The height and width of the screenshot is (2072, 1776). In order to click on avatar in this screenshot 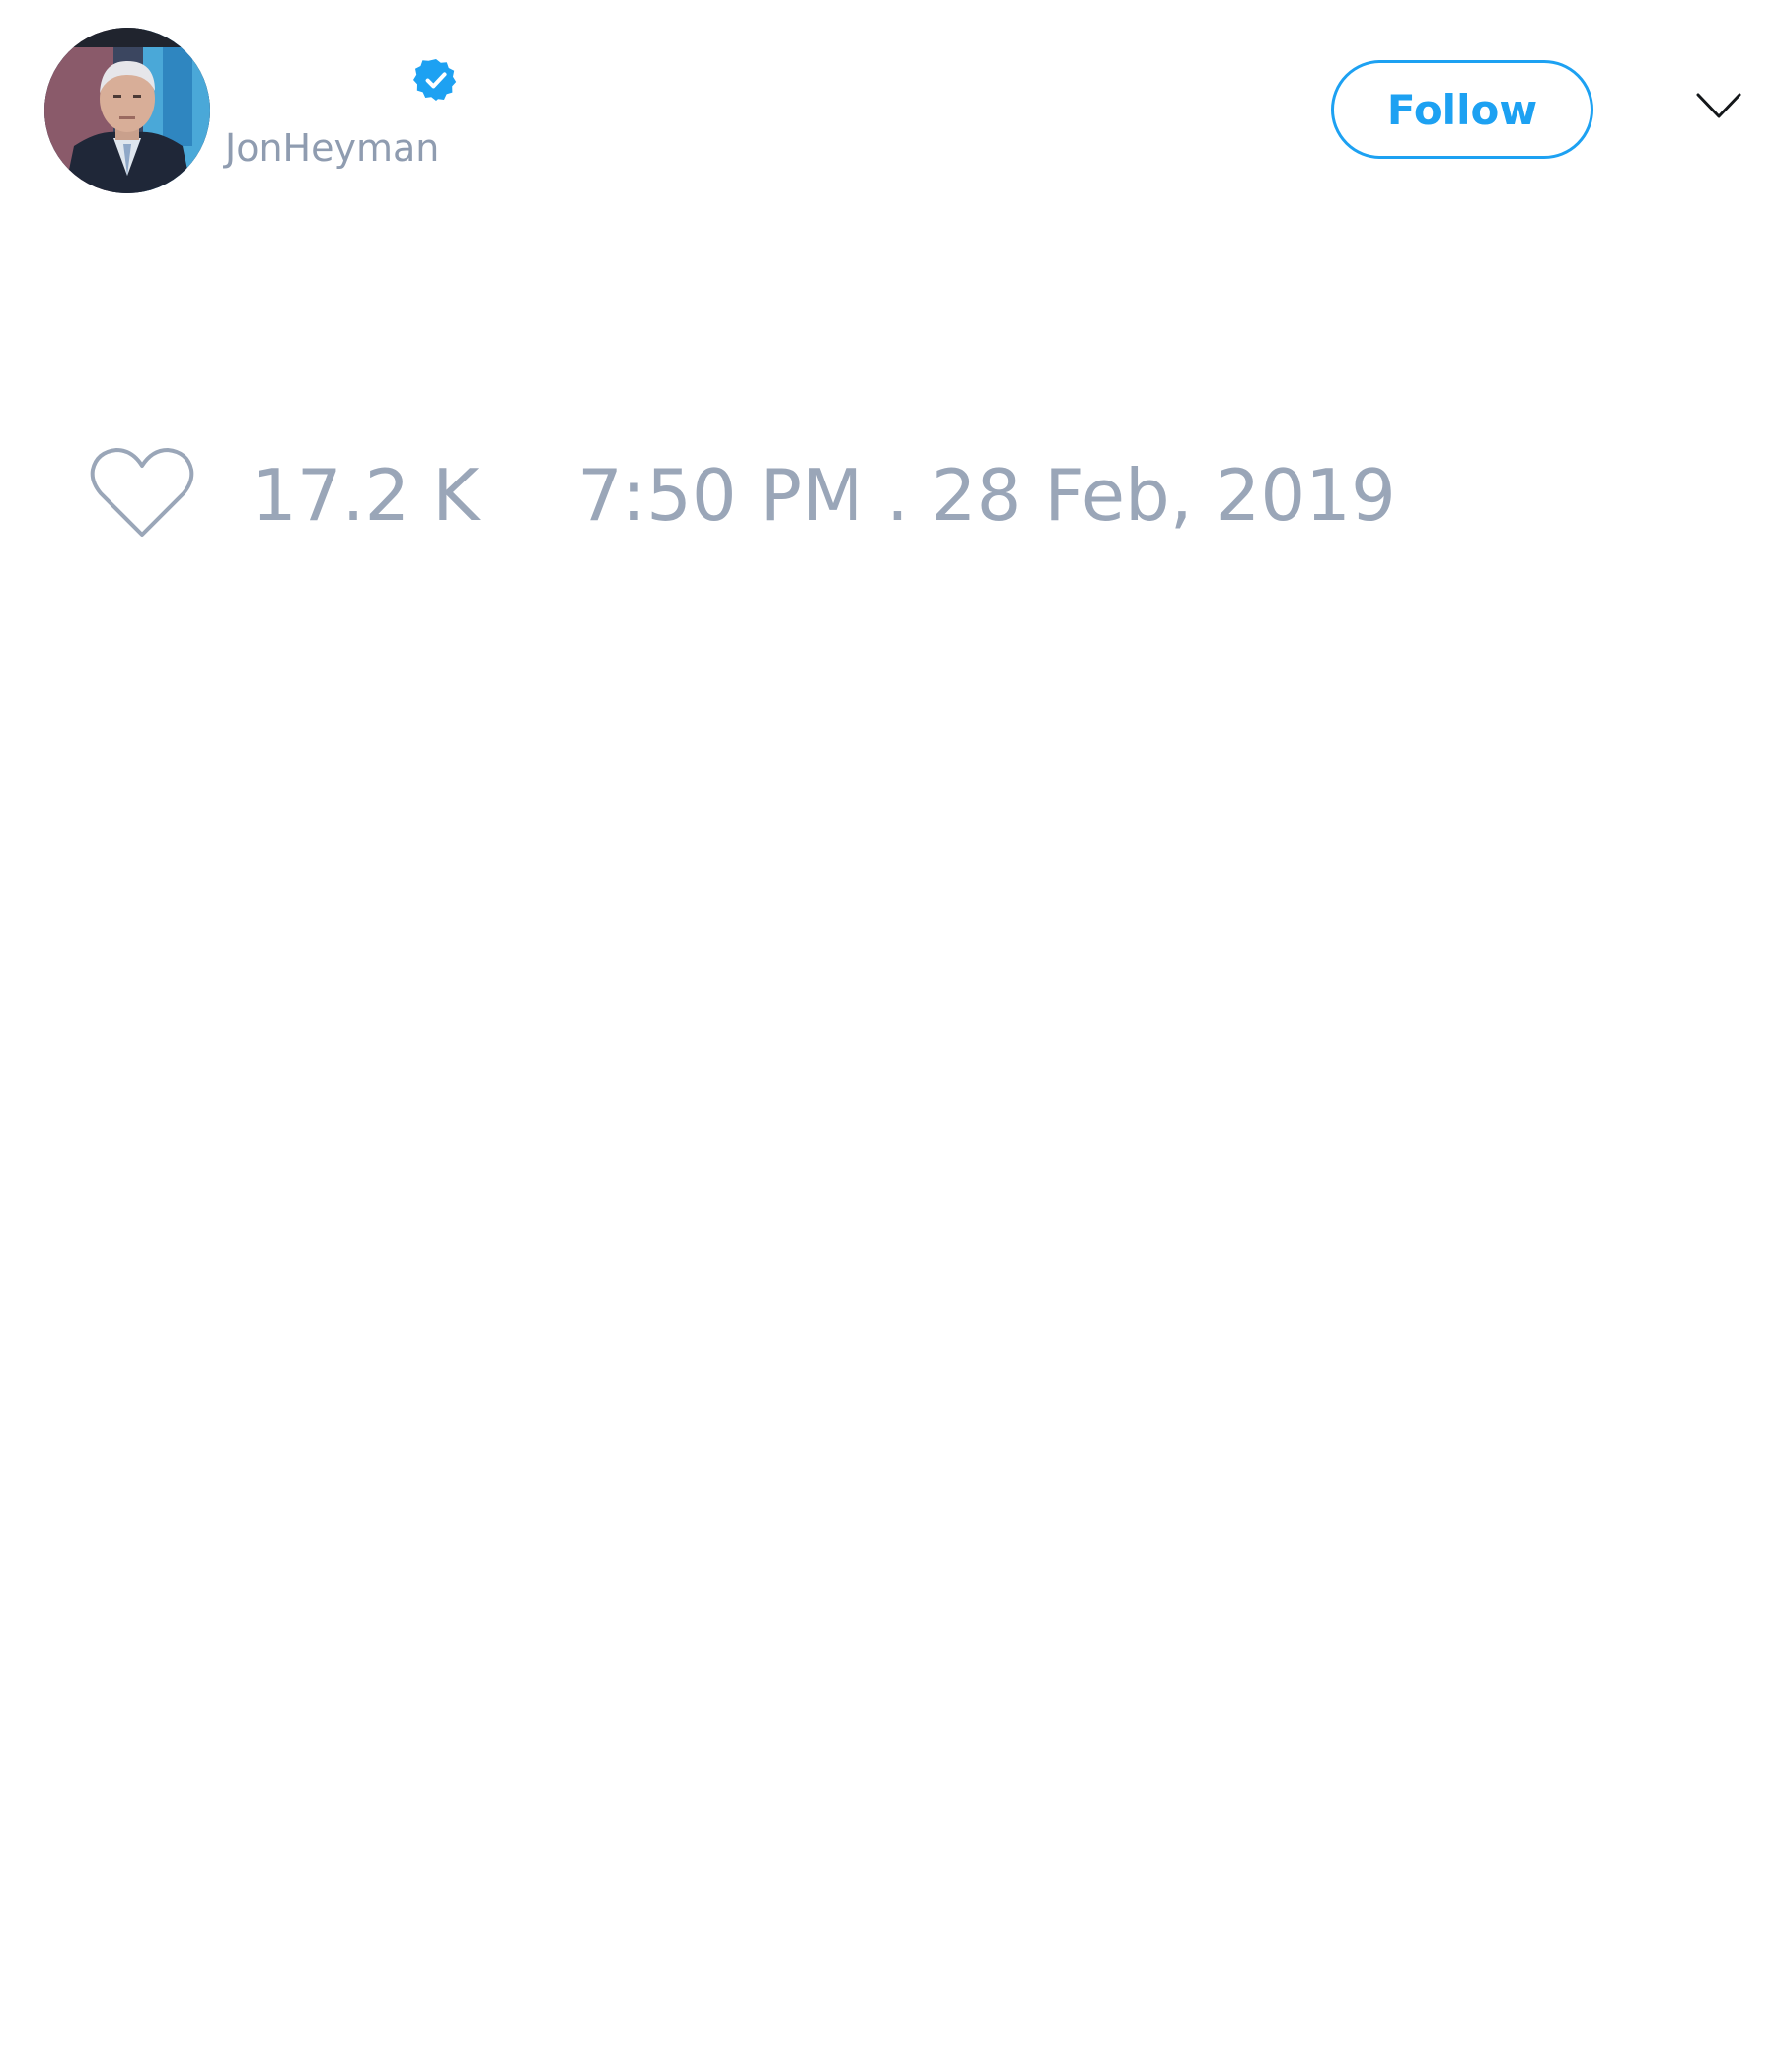, I will do `click(127, 111)`.